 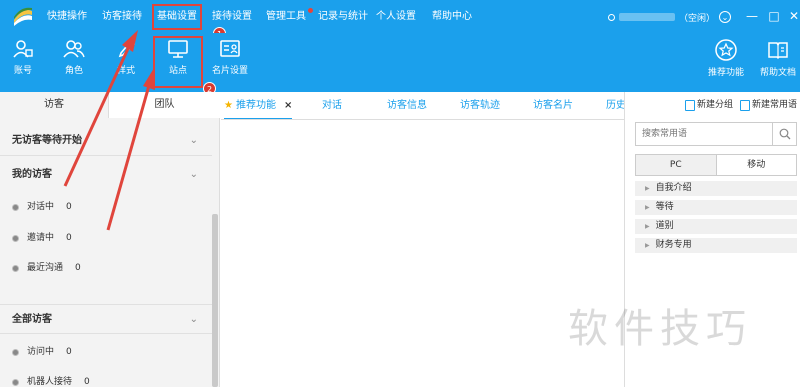 I want to click on menu-personal-settings: 个人设置, so click(x=396, y=17).